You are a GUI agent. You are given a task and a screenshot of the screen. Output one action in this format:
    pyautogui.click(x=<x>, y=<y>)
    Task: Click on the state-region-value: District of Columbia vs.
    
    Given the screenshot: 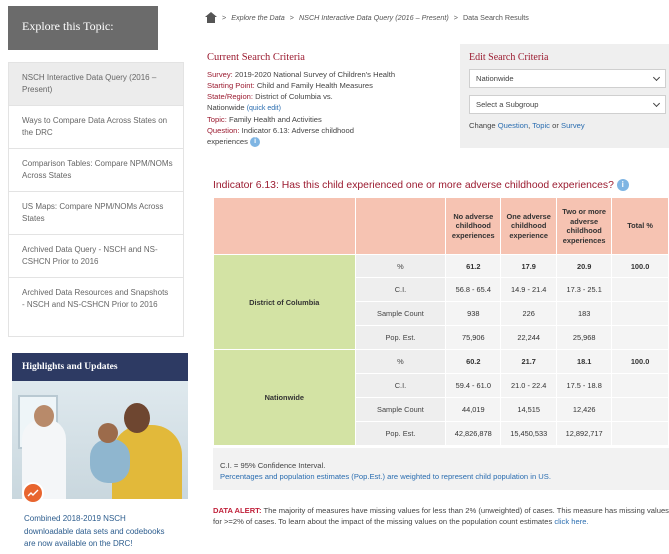 What is the action you would take?
    pyautogui.click(x=294, y=96)
    